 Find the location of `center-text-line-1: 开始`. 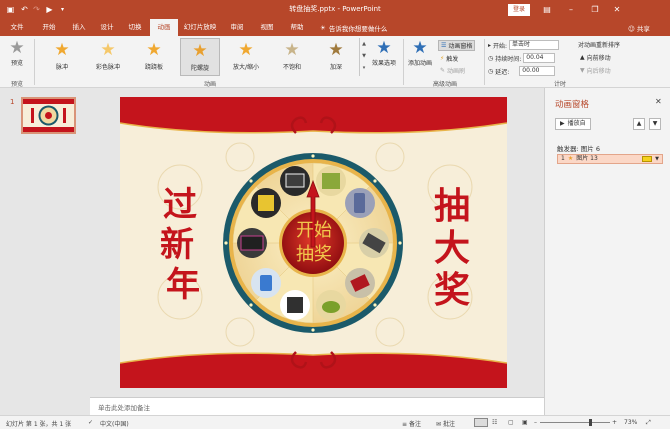

center-text-line-1: 开始 is located at coordinates (314, 230).